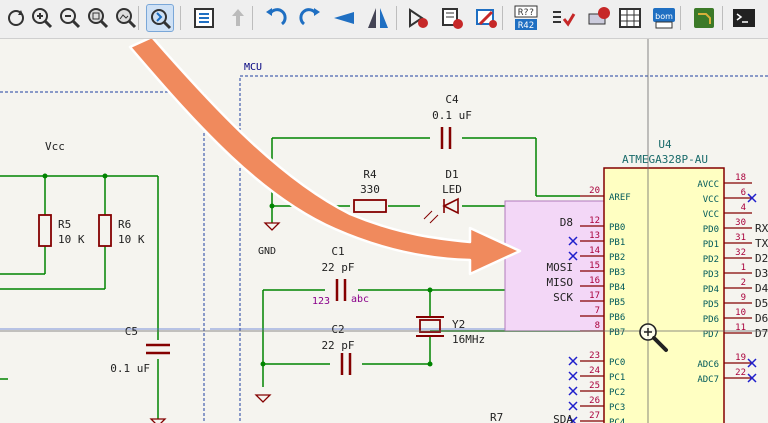 The height and width of the screenshot is (423, 768). What do you see at coordinates (344, 18) in the screenshot?
I see `mirror-v-button` at bounding box center [344, 18].